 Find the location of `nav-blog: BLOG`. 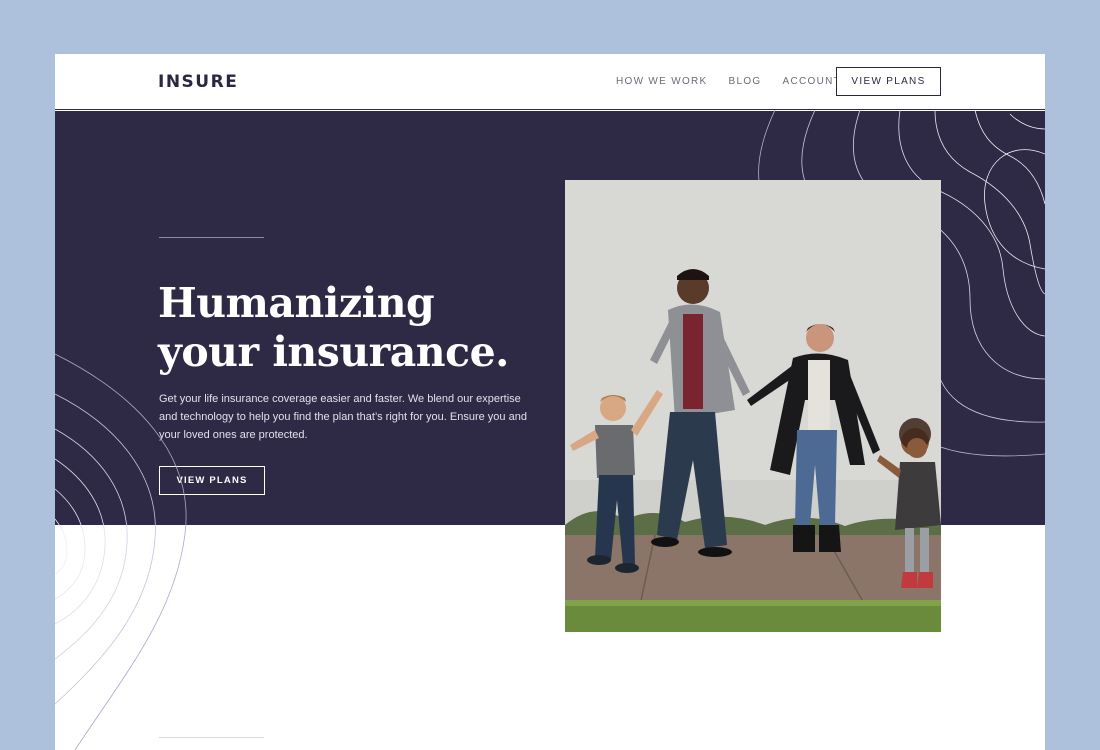

nav-blog: BLOG is located at coordinates (745, 81).